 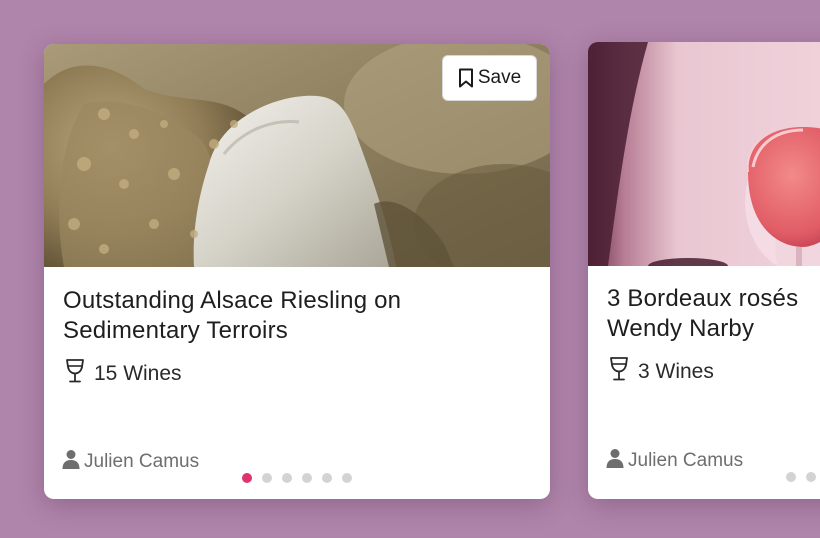 I want to click on wines-count: 15 Wines, so click(x=123, y=374).